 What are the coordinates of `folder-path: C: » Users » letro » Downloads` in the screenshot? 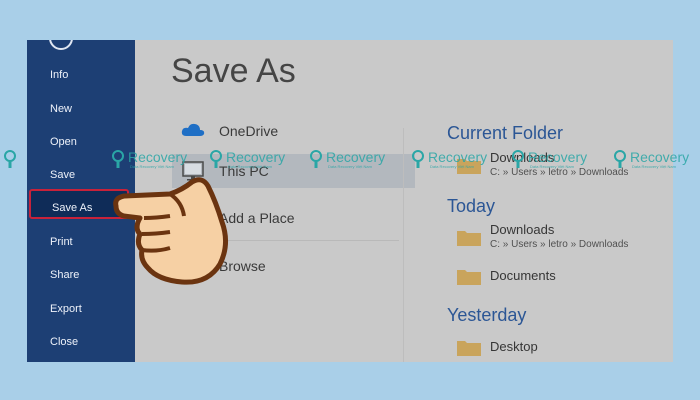 It's located at (559, 244).